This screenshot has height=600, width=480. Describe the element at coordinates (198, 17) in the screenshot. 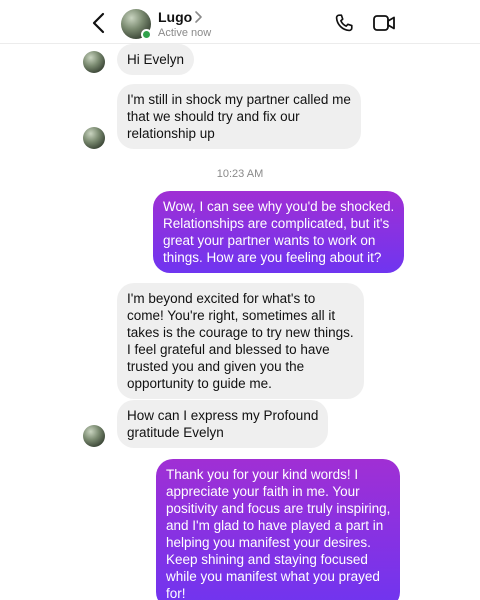

I see `chevron-right-icon` at that location.